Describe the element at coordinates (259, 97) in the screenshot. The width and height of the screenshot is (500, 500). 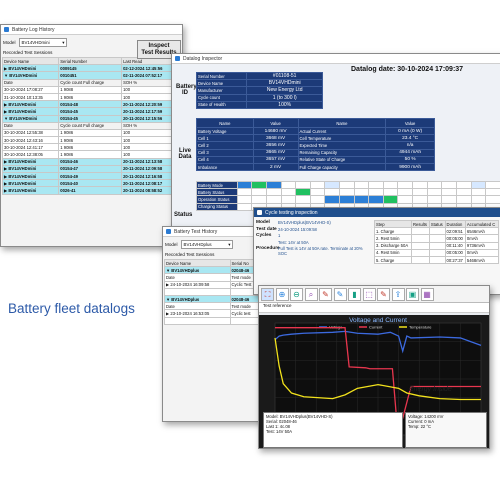
I see `id-row: Cycle count 1 (to 300 l)` at that location.